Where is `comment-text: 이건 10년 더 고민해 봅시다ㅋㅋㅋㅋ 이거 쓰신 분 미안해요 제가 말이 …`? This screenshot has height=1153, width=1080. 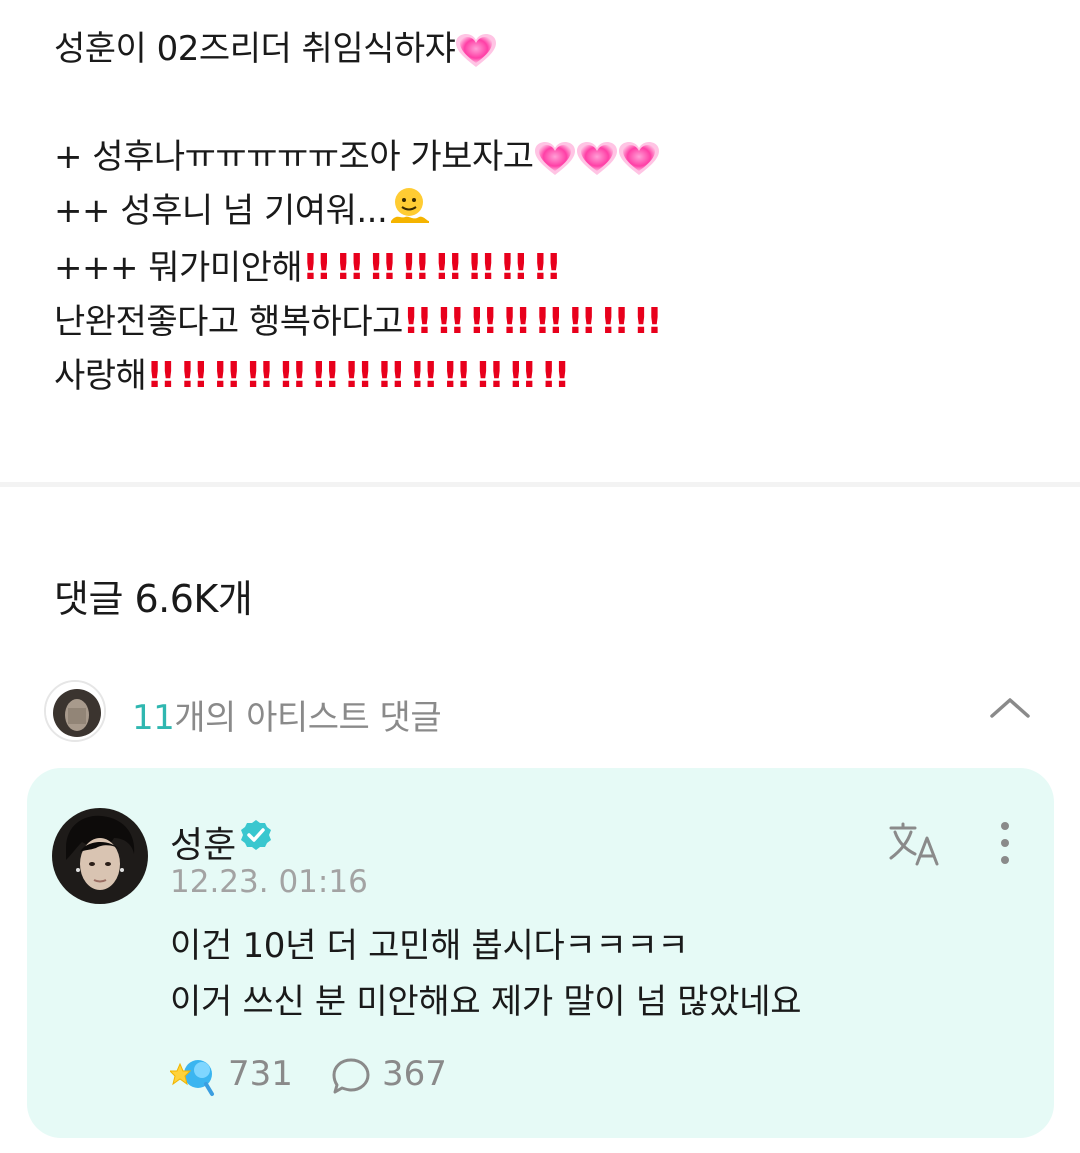 comment-text: 이건 10년 더 고민해 봅시다ㅋㅋㅋㅋ 이거 쓰신 분 미안해요 제가 말이 … is located at coordinates (486, 974).